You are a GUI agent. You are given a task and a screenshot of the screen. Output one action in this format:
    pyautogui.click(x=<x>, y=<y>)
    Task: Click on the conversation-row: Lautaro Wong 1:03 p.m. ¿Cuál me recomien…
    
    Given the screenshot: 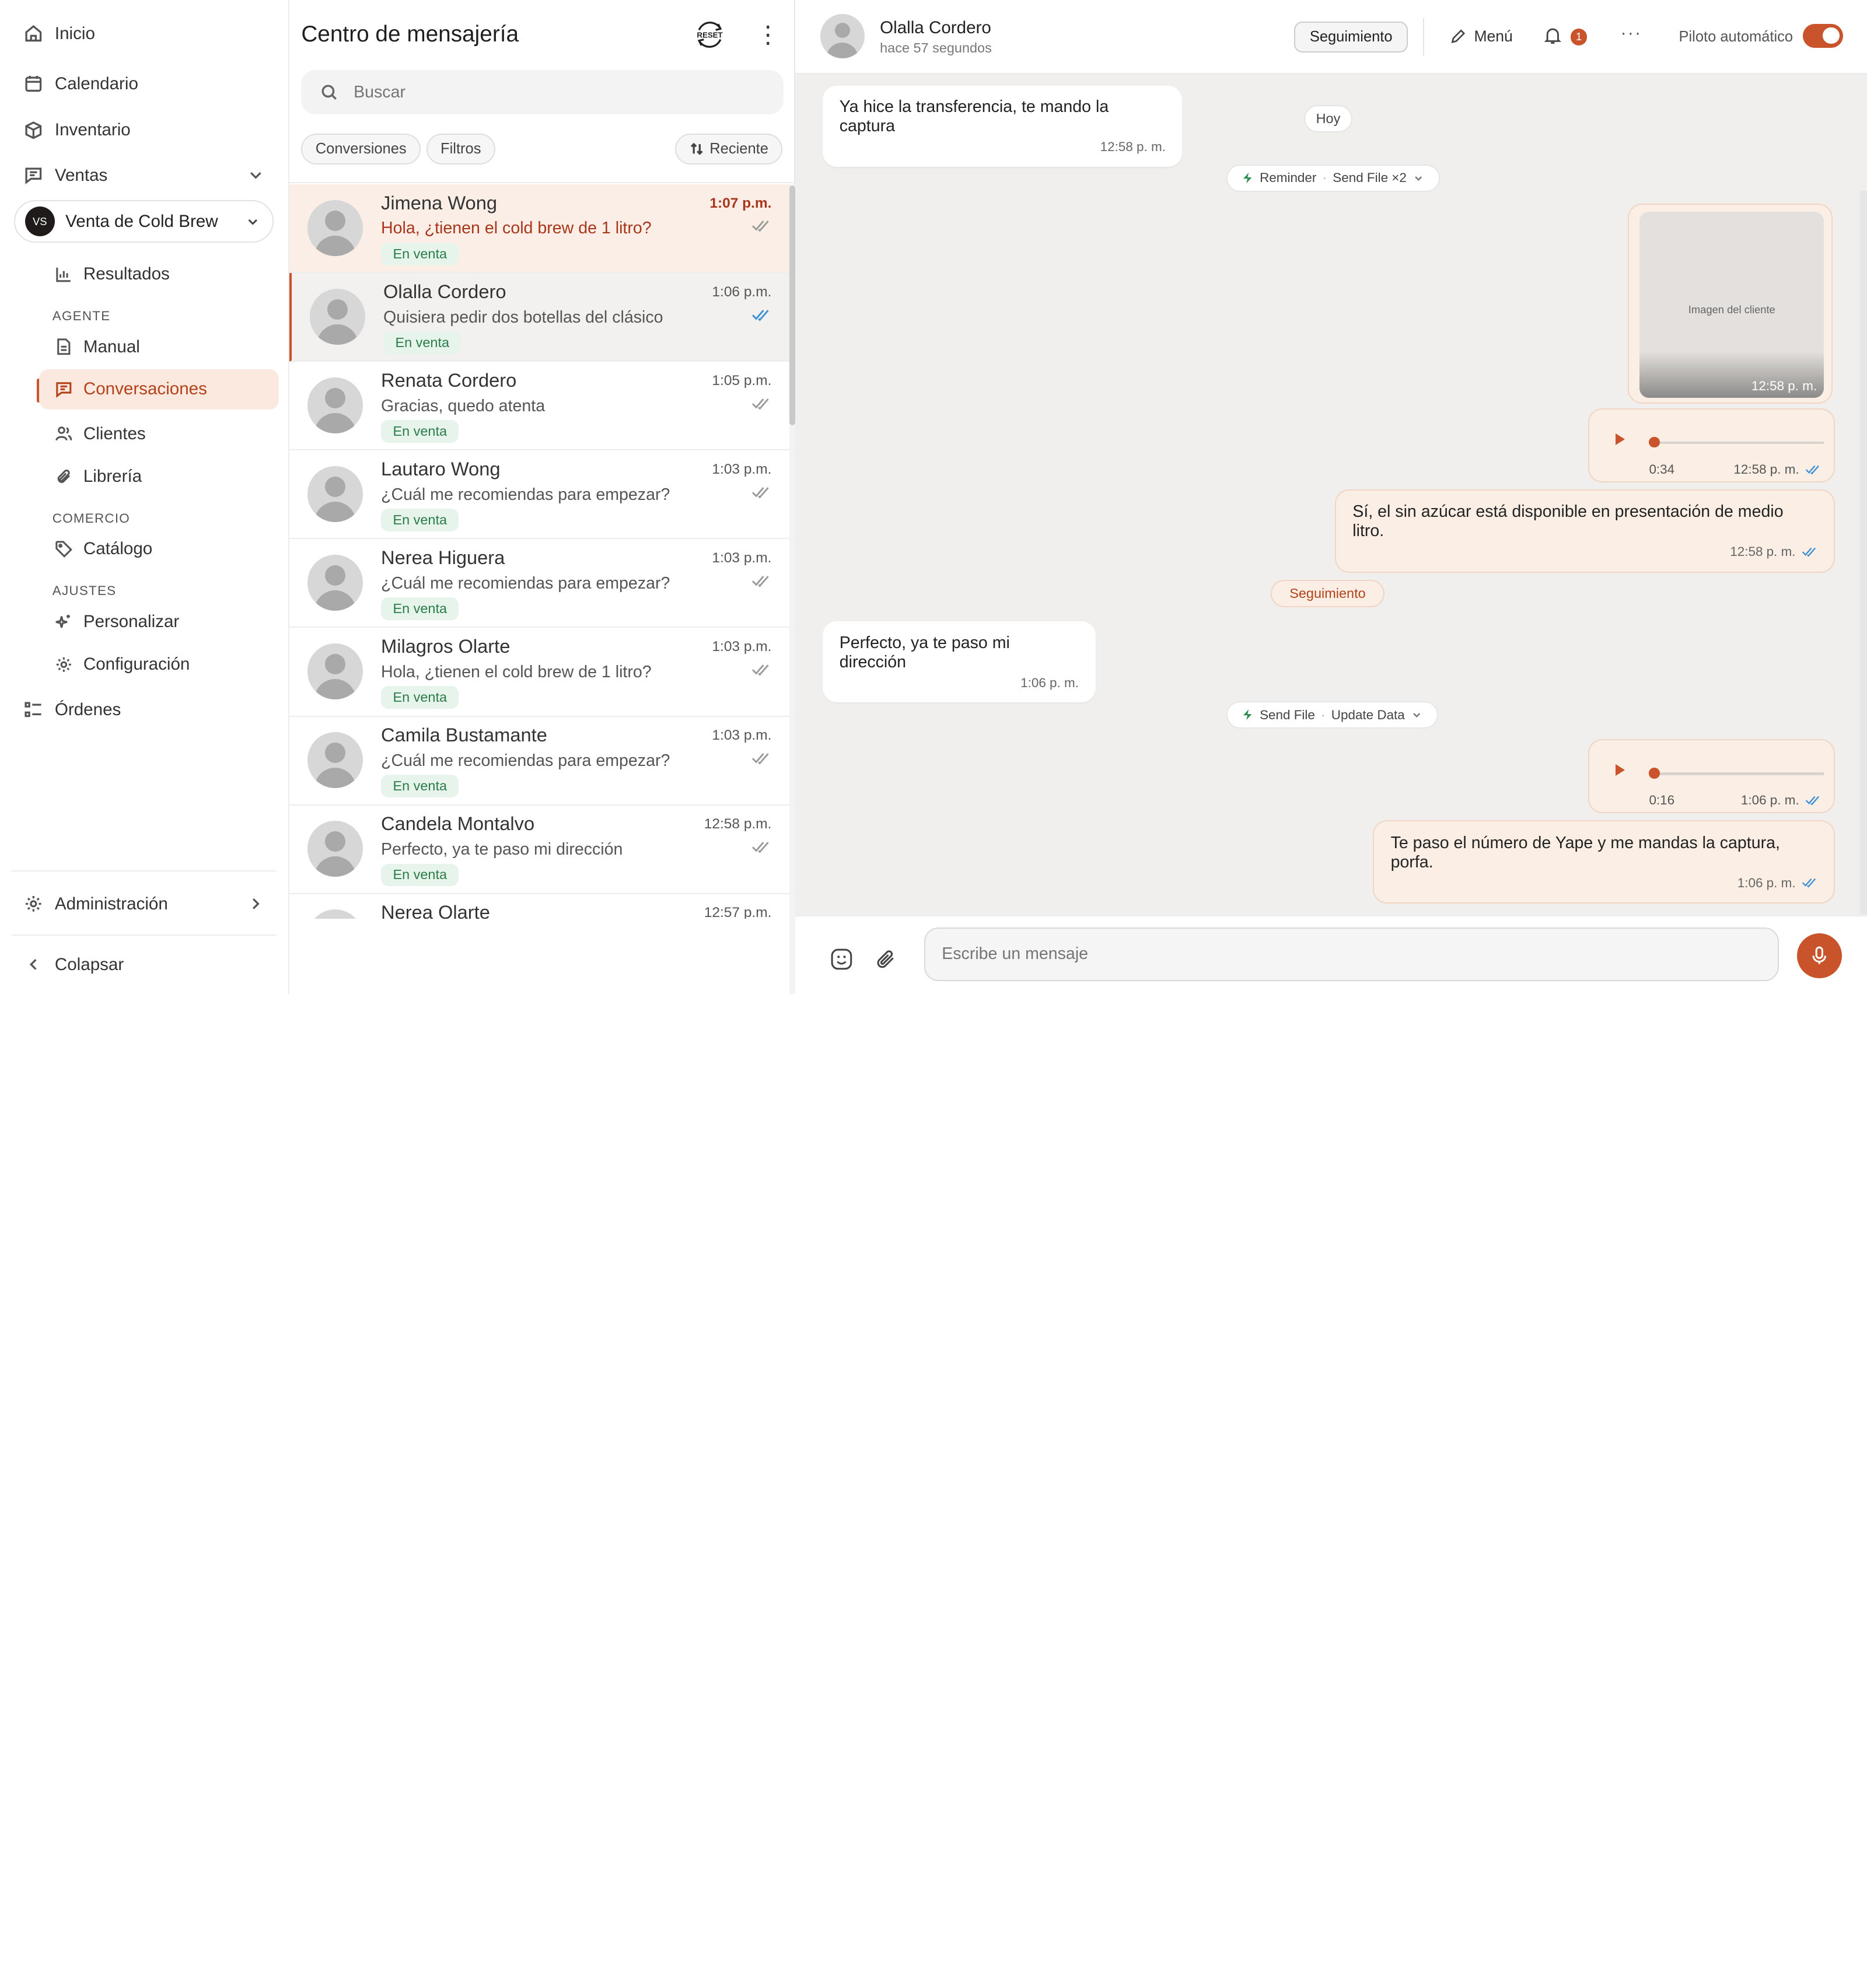 What is the action you would take?
    pyautogui.click(x=539, y=495)
    